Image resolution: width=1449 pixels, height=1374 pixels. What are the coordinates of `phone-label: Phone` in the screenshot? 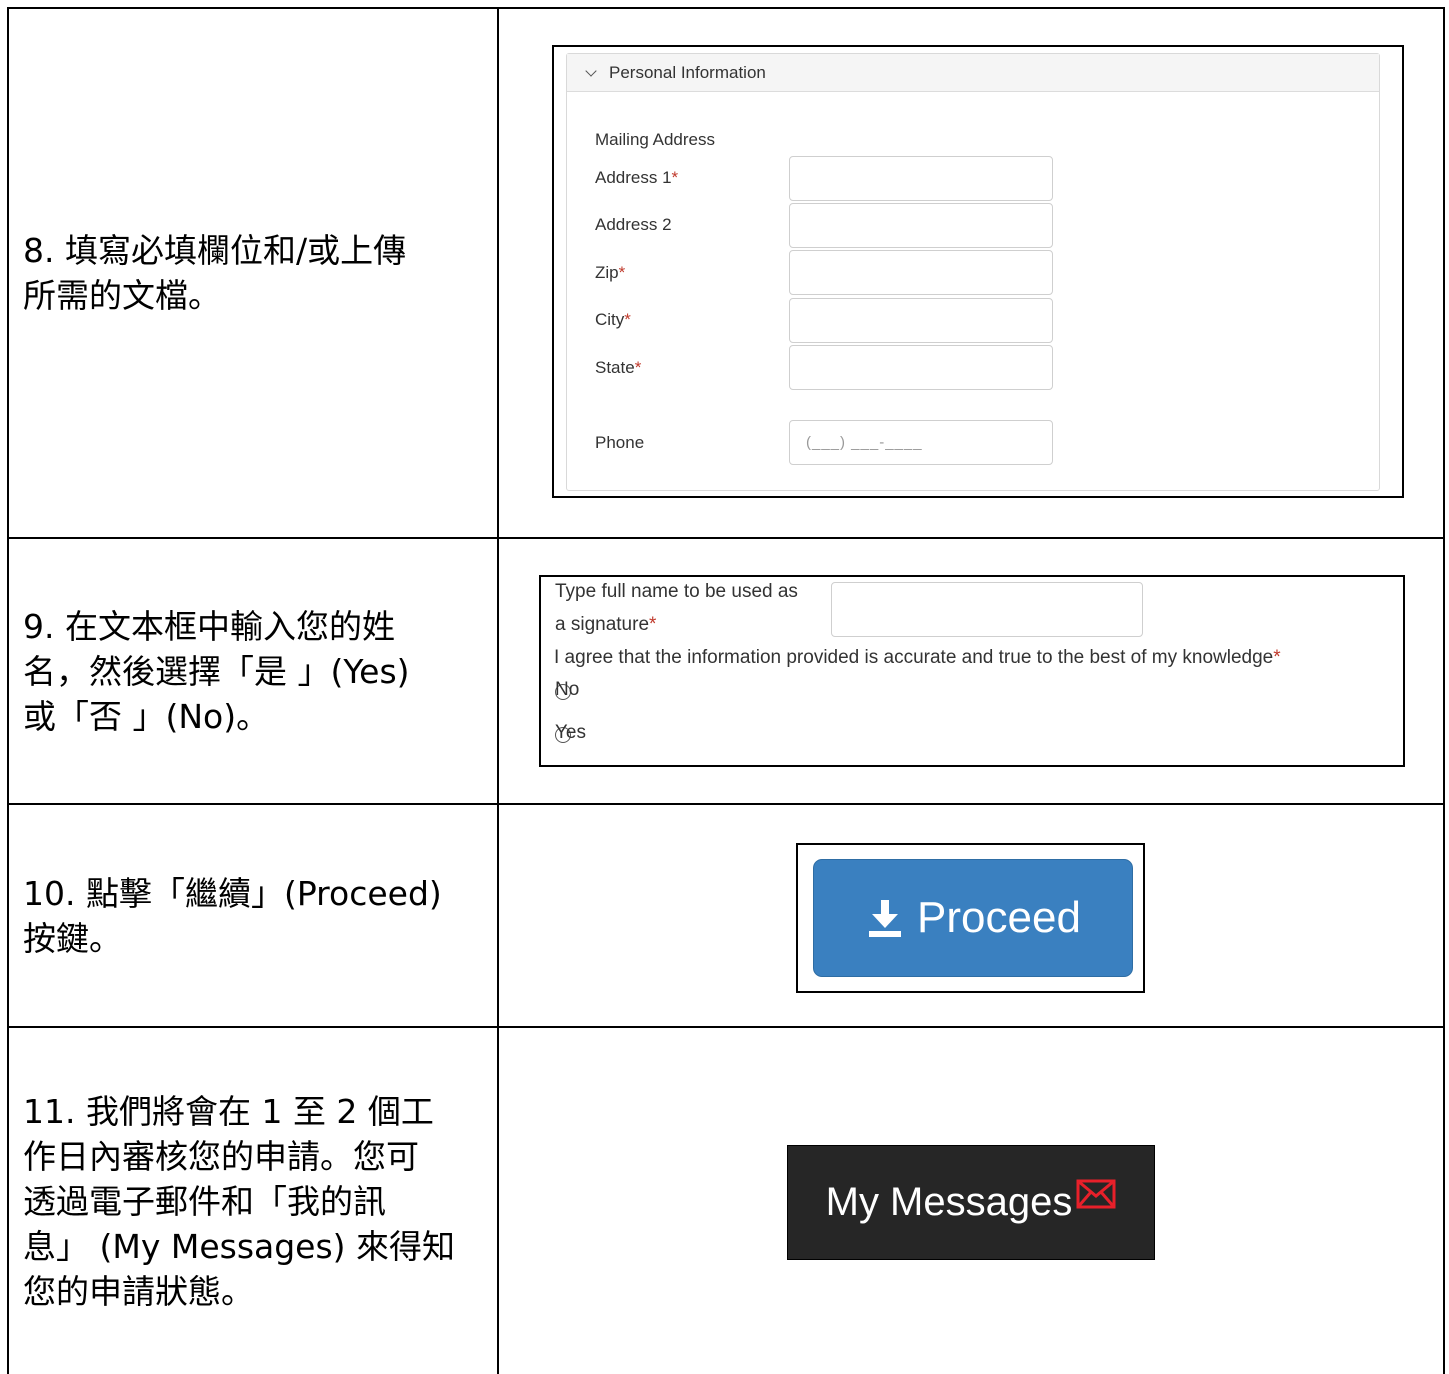 It's located at (620, 442).